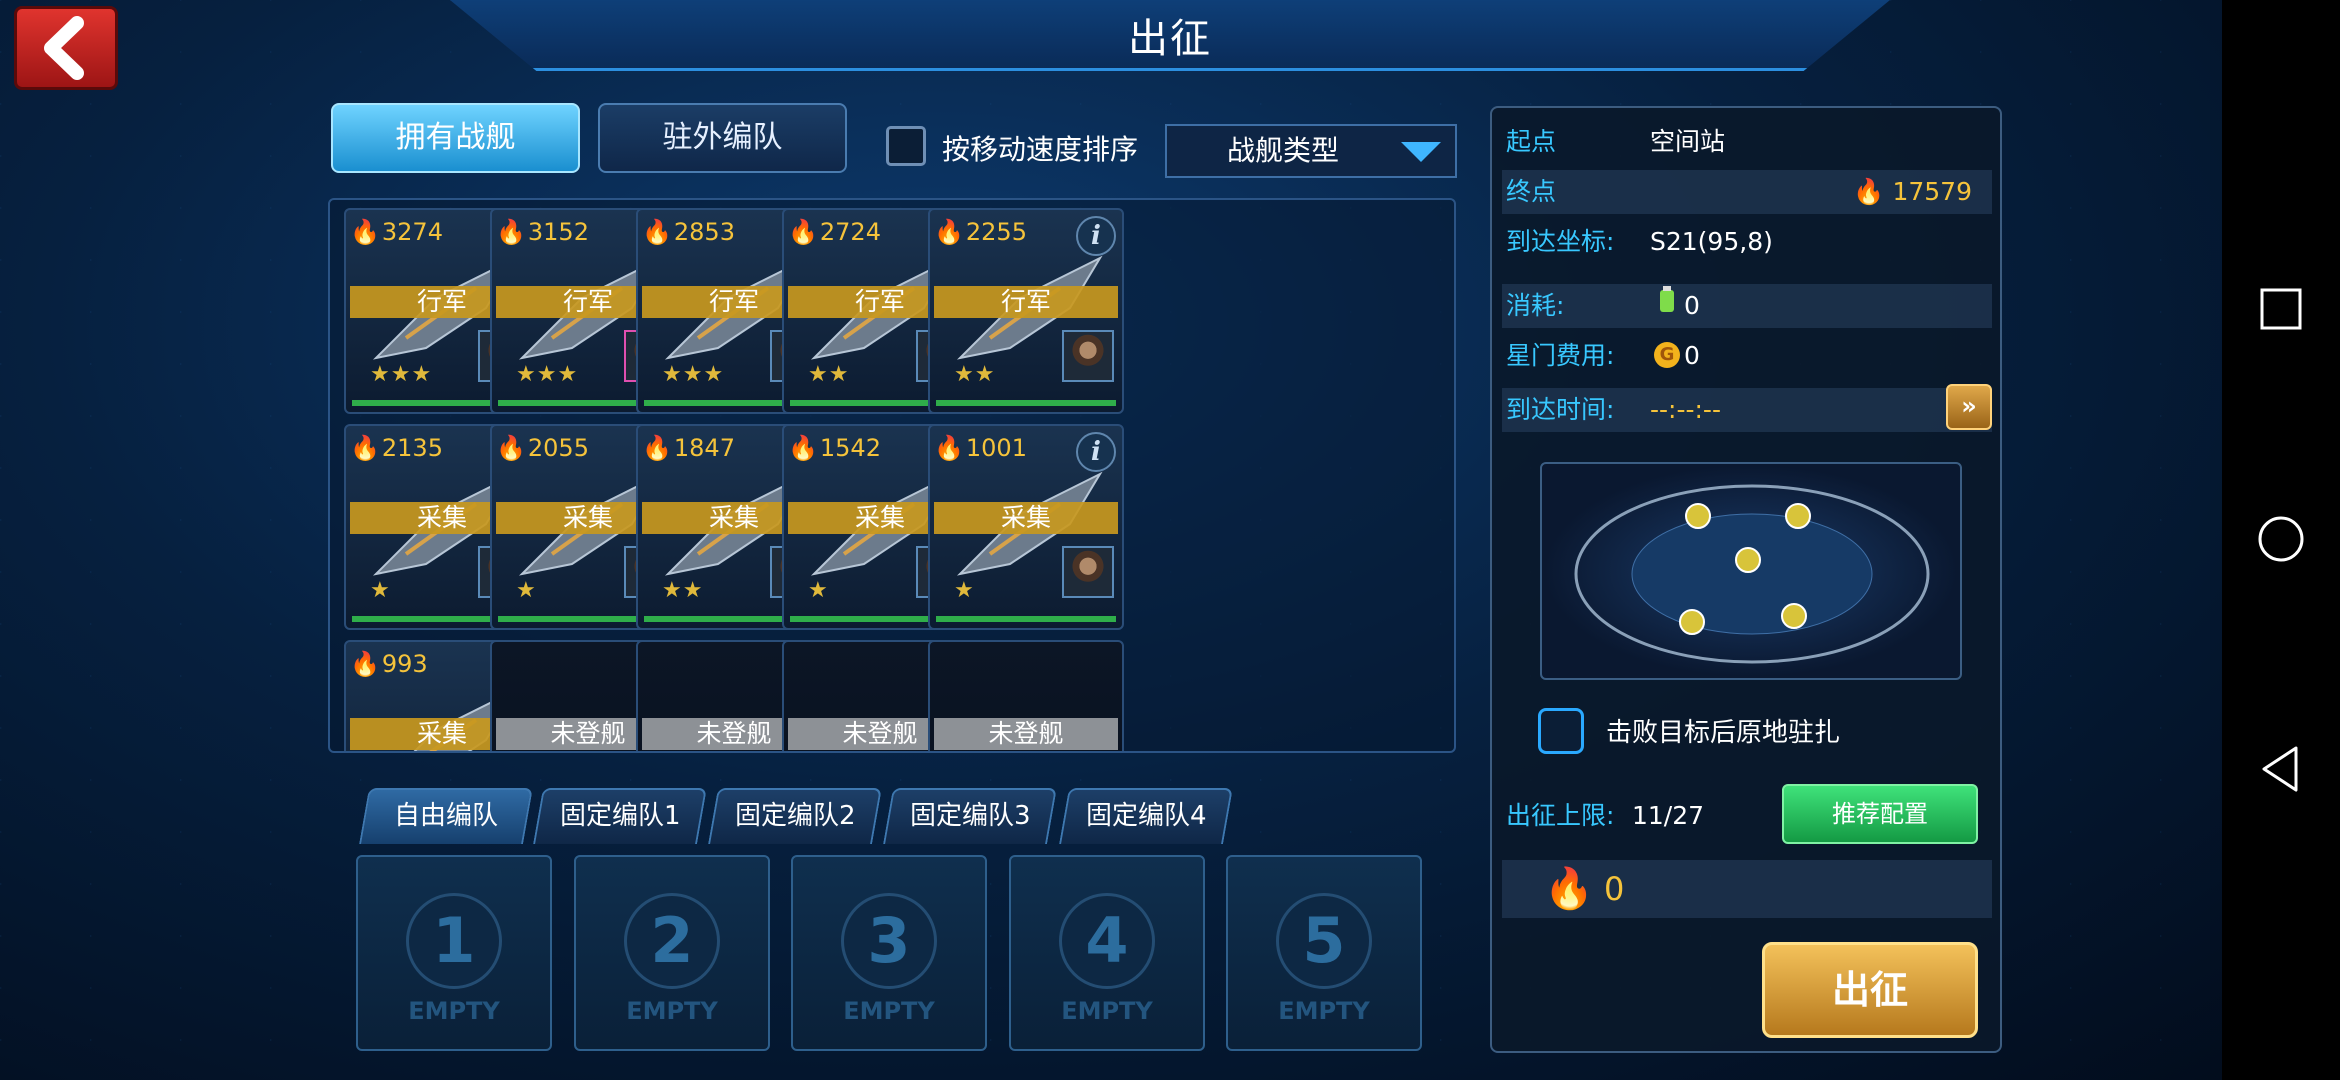 The width and height of the screenshot is (2340, 1080). What do you see at coordinates (2281, 769) in the screenshot?
I see `back-nav-icon` at bounding box center [2281, 769].